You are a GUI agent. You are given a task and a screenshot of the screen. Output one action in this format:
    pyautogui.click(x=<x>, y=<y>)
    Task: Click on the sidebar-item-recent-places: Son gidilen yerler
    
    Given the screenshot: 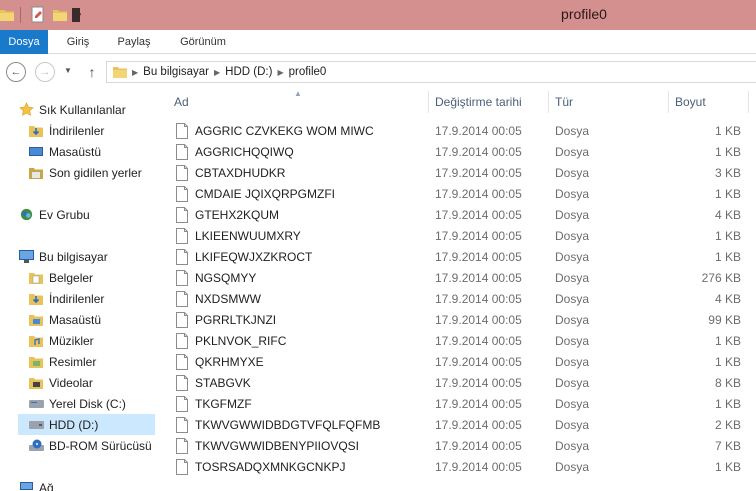 What is the action you would take?
    pyautogui.click(x=85, y=172)
    